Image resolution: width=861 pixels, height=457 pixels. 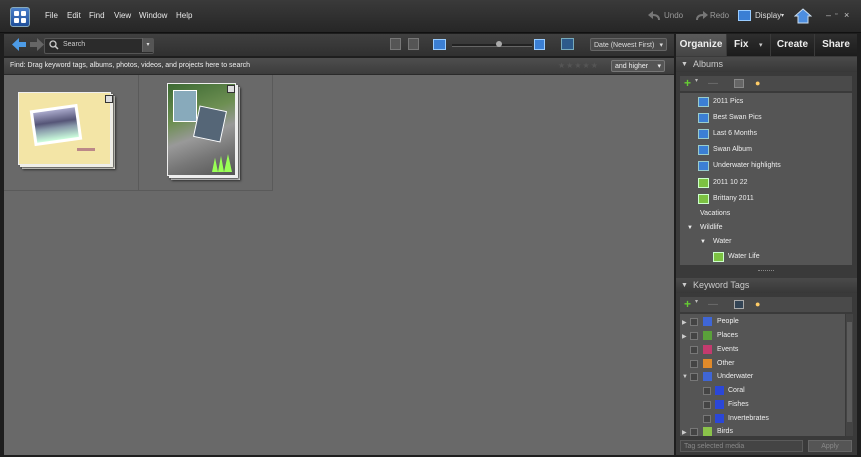 I want to click on album-item: Brittany 2011, so click(x=733, y=198).